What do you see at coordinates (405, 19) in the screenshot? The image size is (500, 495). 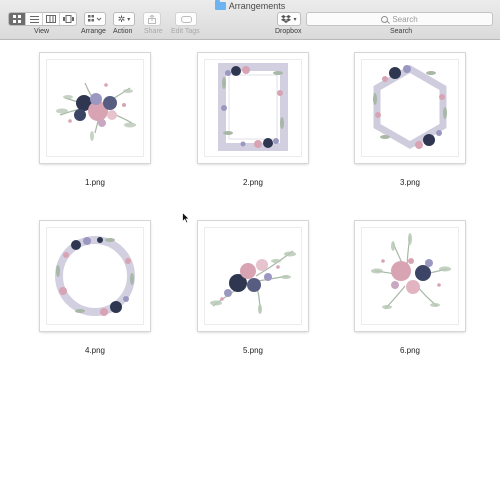 I see `search-placeholder: Search` at bounding box center [405, 19].